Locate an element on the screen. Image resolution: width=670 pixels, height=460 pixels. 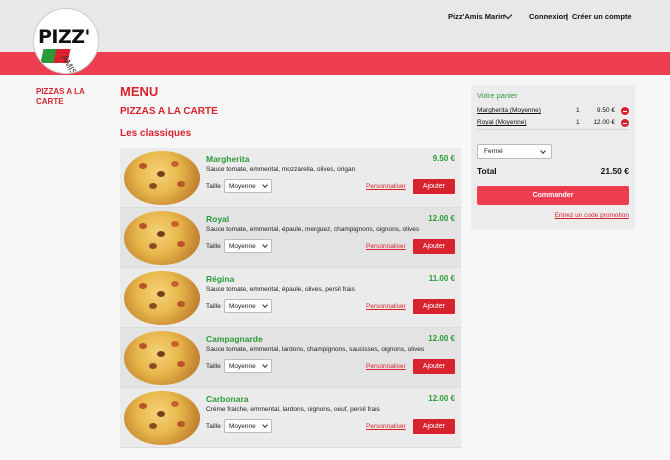
section-title: PIZZAS A LA CARTE is located at coordinates (169, 111).